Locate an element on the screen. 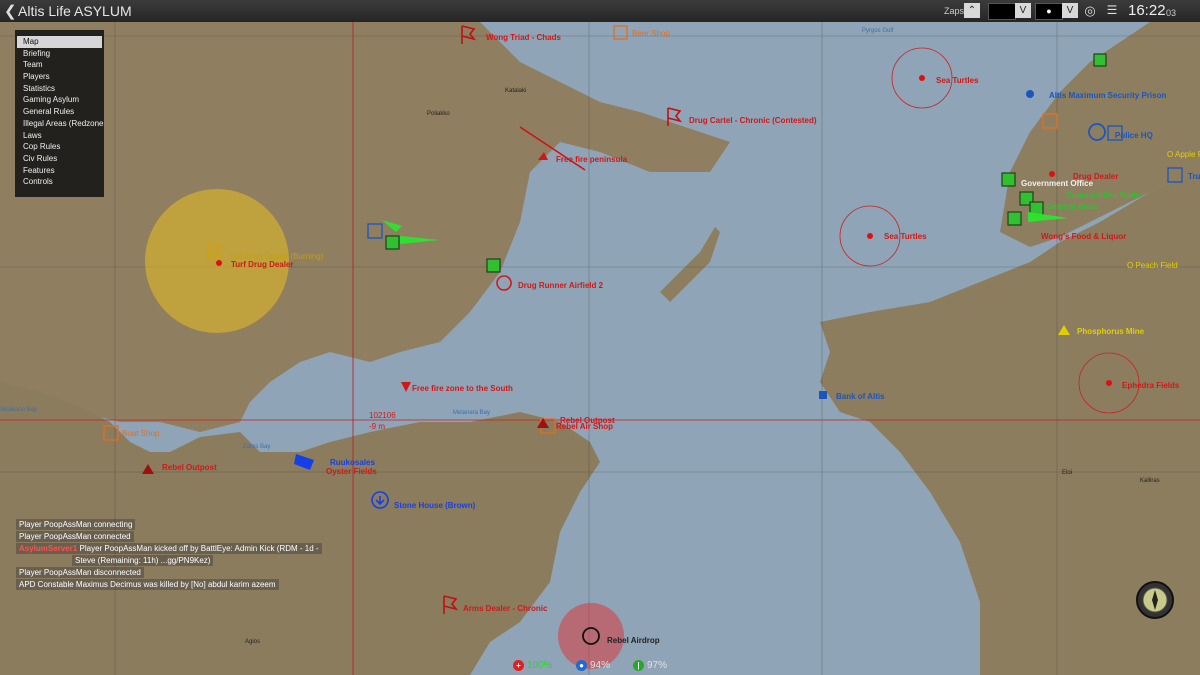  menu-item-statistics: Statistics is located at coordinates (59, 89).